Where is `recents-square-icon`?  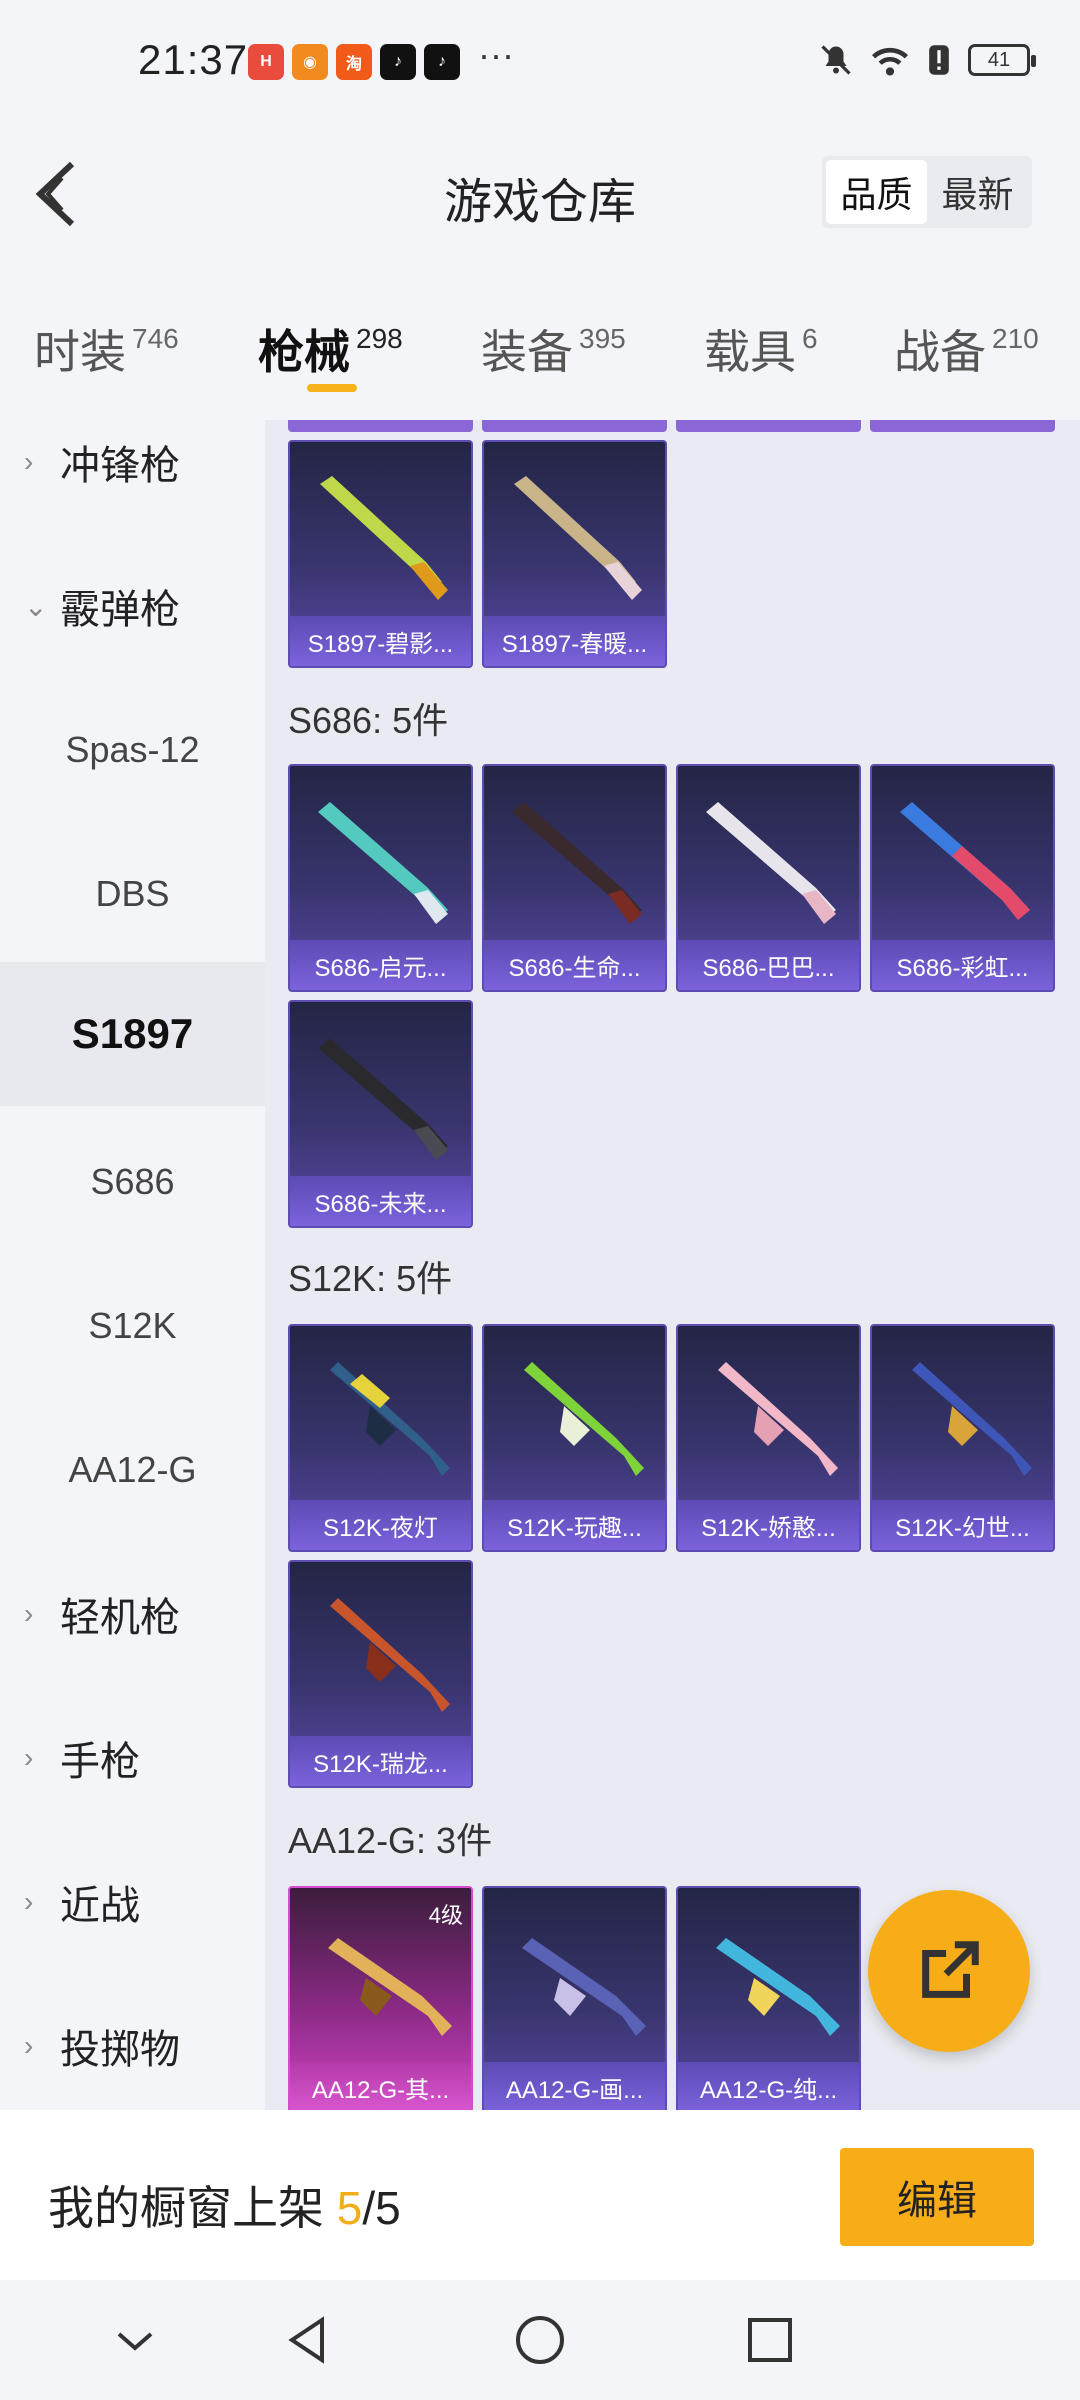
recents-square-icon is located at coordinates (770, 2340).